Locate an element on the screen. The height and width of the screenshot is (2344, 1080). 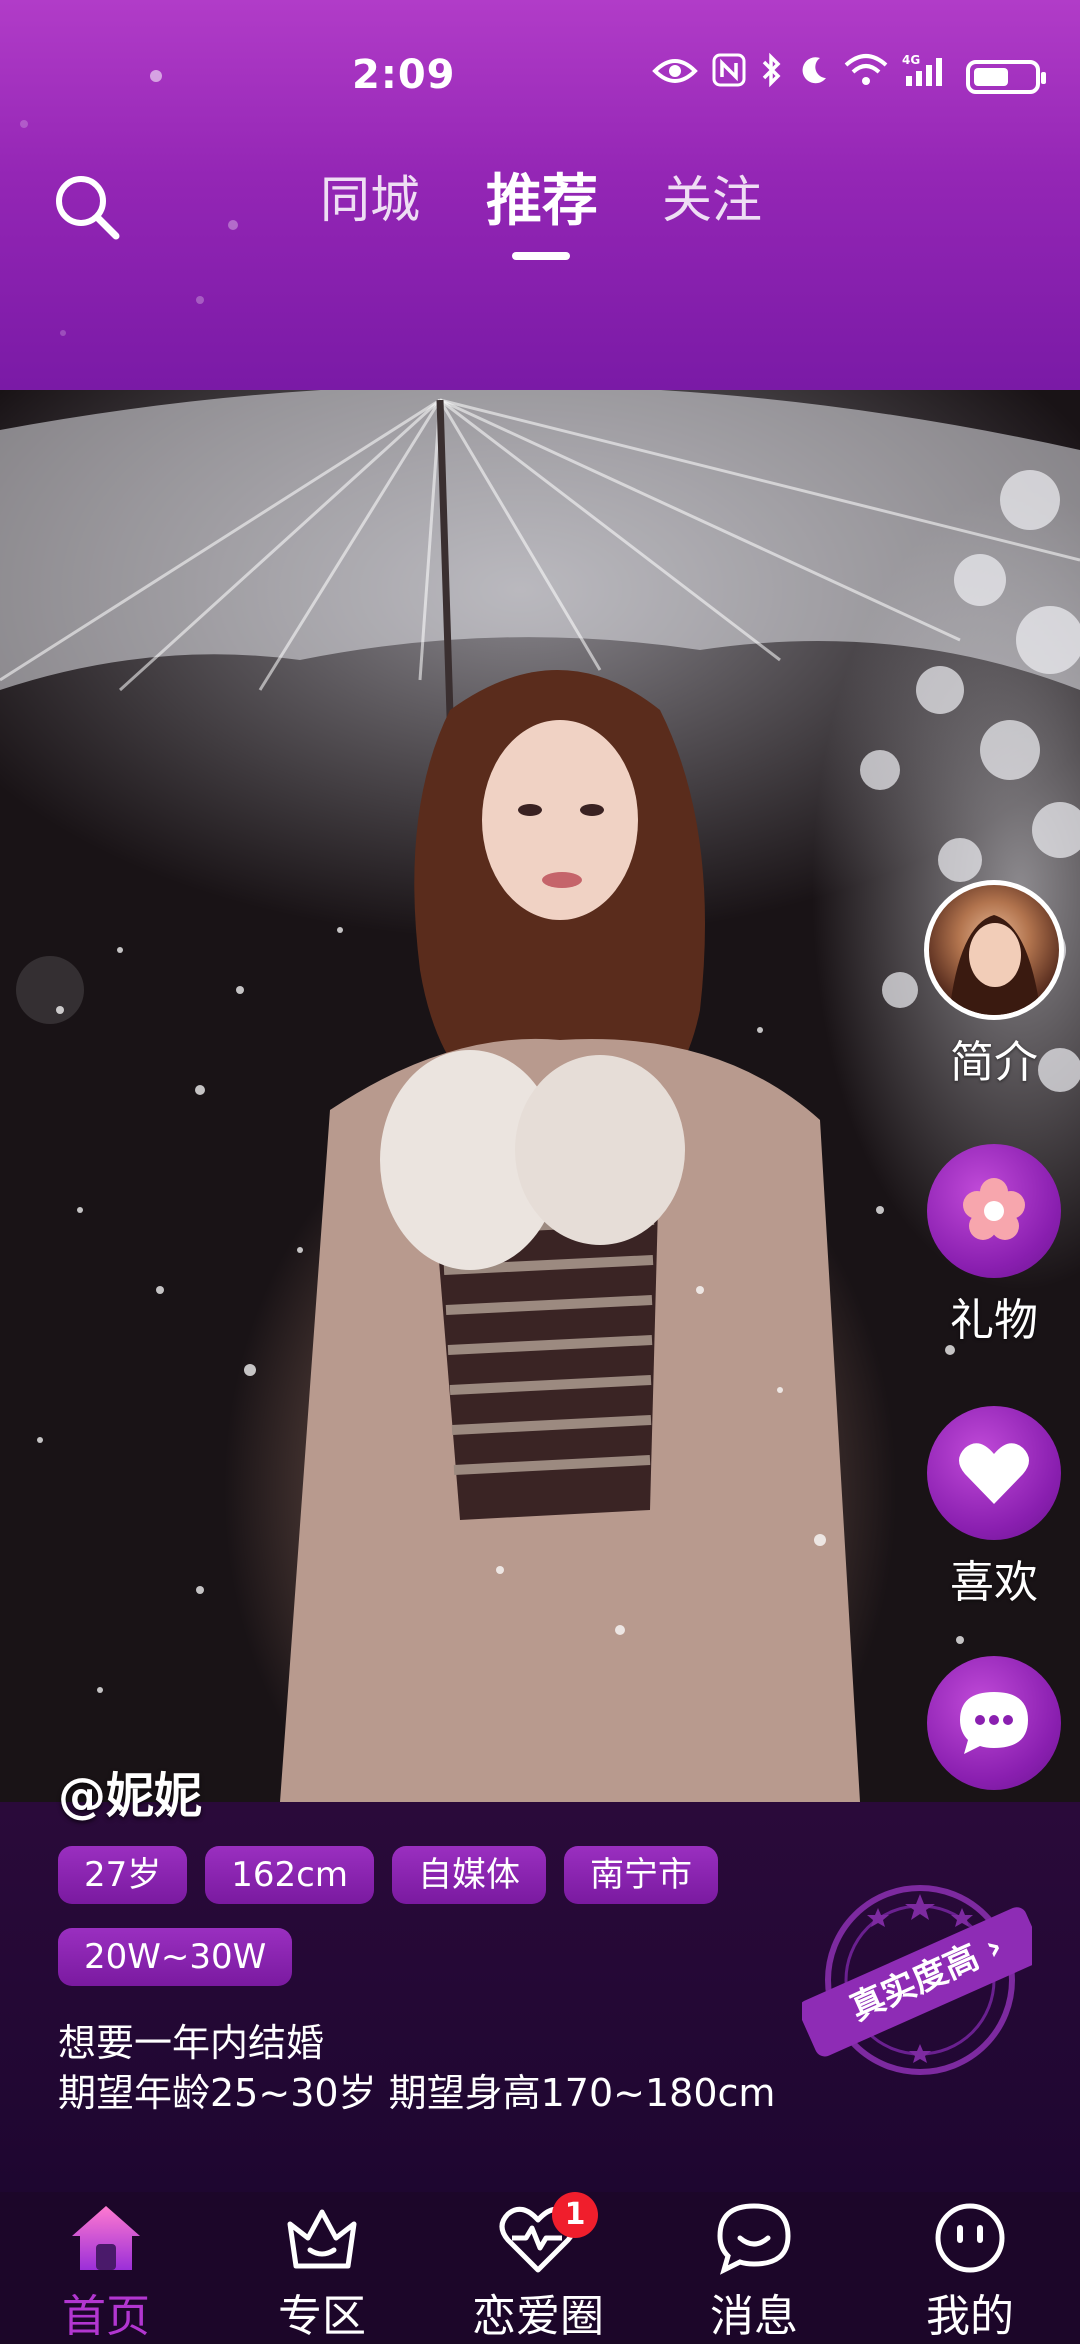
authenticity-badge: 真实度高 › is located at coordinates (921, 1980).